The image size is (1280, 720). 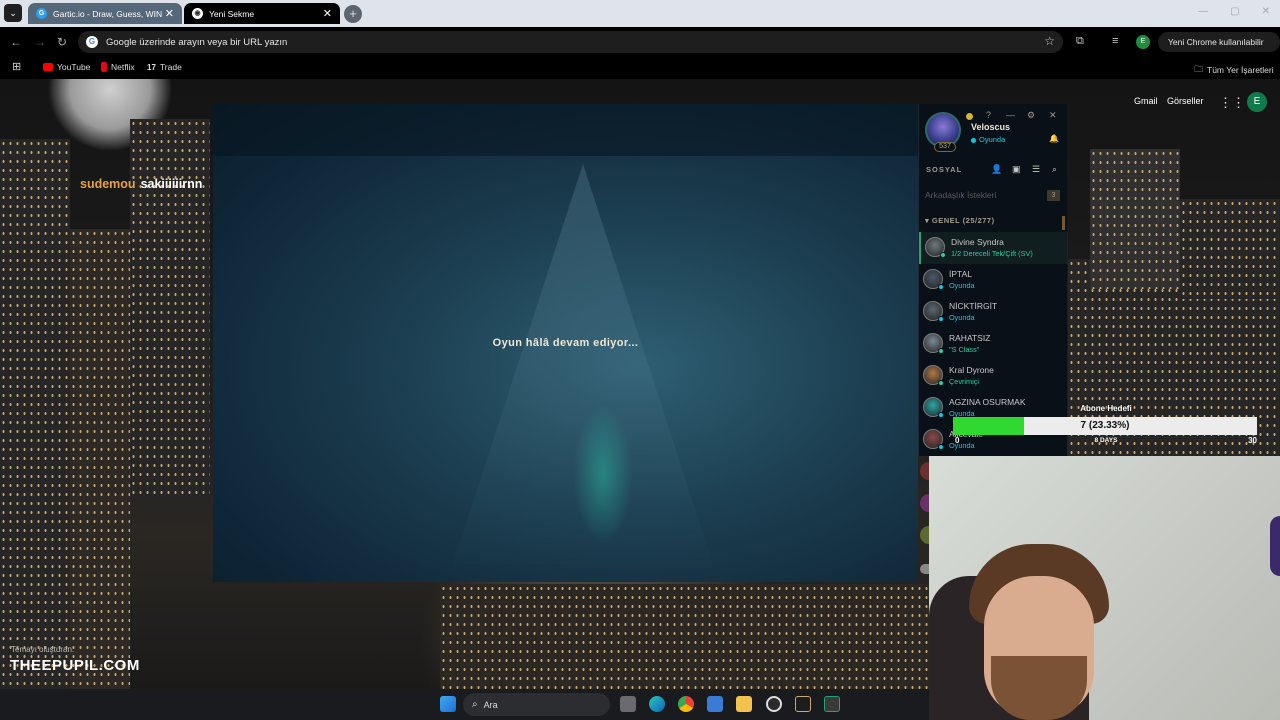 What do you see at coordinates (960, 274) in the screenshot?
I see `friend-name: İPTAL` at bounding box center [960, 274].